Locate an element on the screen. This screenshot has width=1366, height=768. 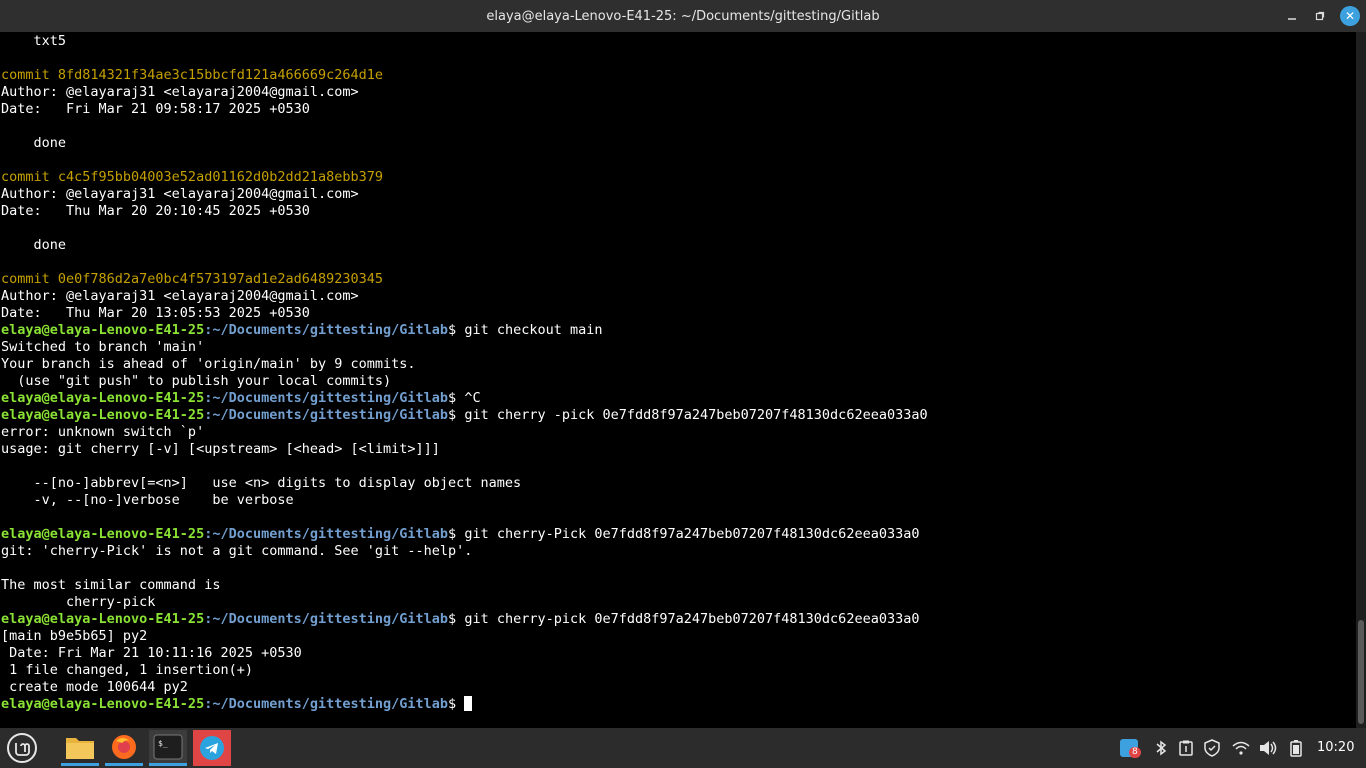
notification-tray-button: 8 is located at coordinates (1130, 748).